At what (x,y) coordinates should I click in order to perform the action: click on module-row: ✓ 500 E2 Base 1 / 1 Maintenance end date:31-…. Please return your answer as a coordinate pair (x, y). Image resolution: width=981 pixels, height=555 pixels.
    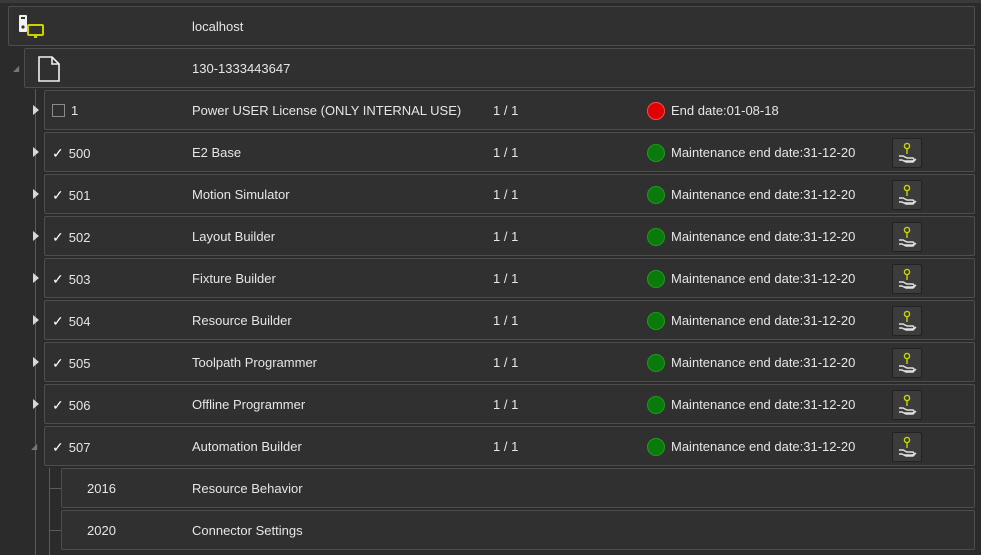
    Looking at the image, I should click on (509, 152).